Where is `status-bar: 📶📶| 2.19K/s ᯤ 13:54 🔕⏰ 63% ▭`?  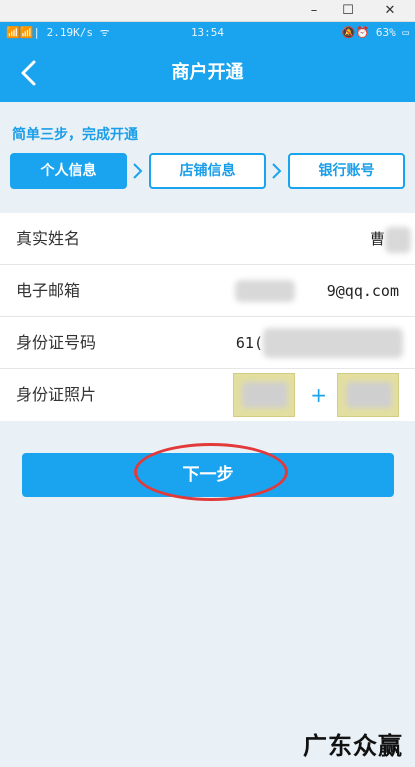
status-bar: 📶📶| 2.19K/s ᯤ 13:54 🔕⏰ 63% ▭ is located at coordinates (207, 33).